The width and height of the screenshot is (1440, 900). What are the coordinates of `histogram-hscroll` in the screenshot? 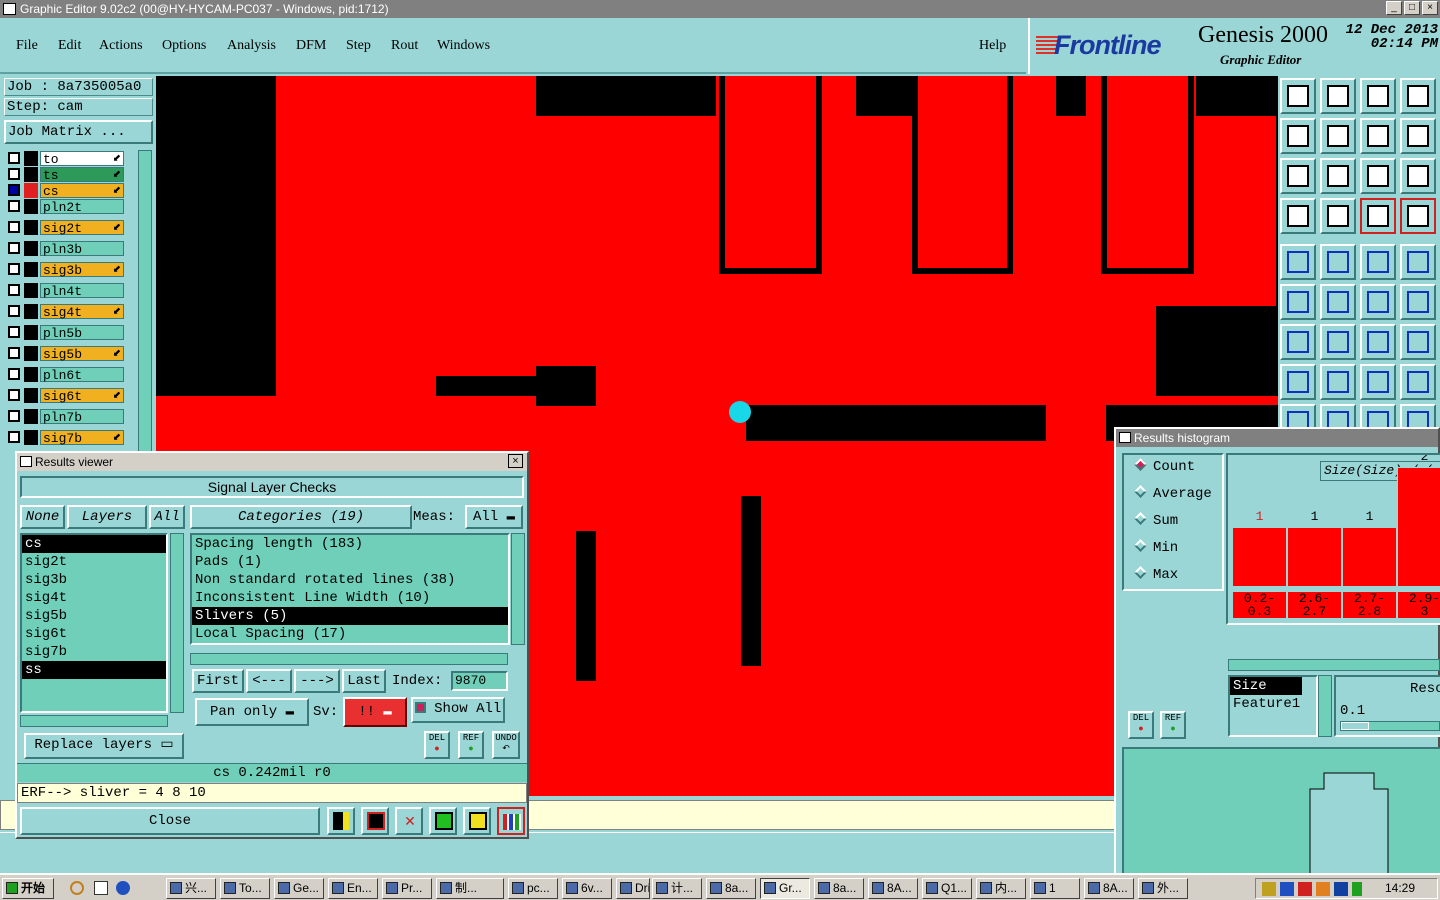 It's located at (1334, 665).